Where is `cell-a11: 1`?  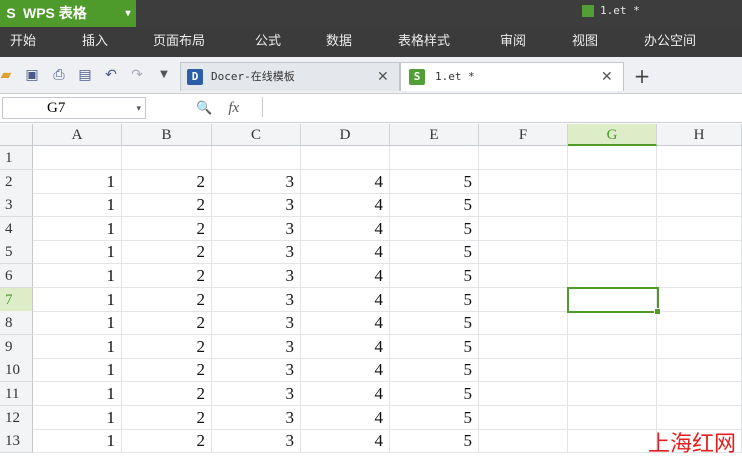 cell-a11: 1 is located at coordinates (77, 394).